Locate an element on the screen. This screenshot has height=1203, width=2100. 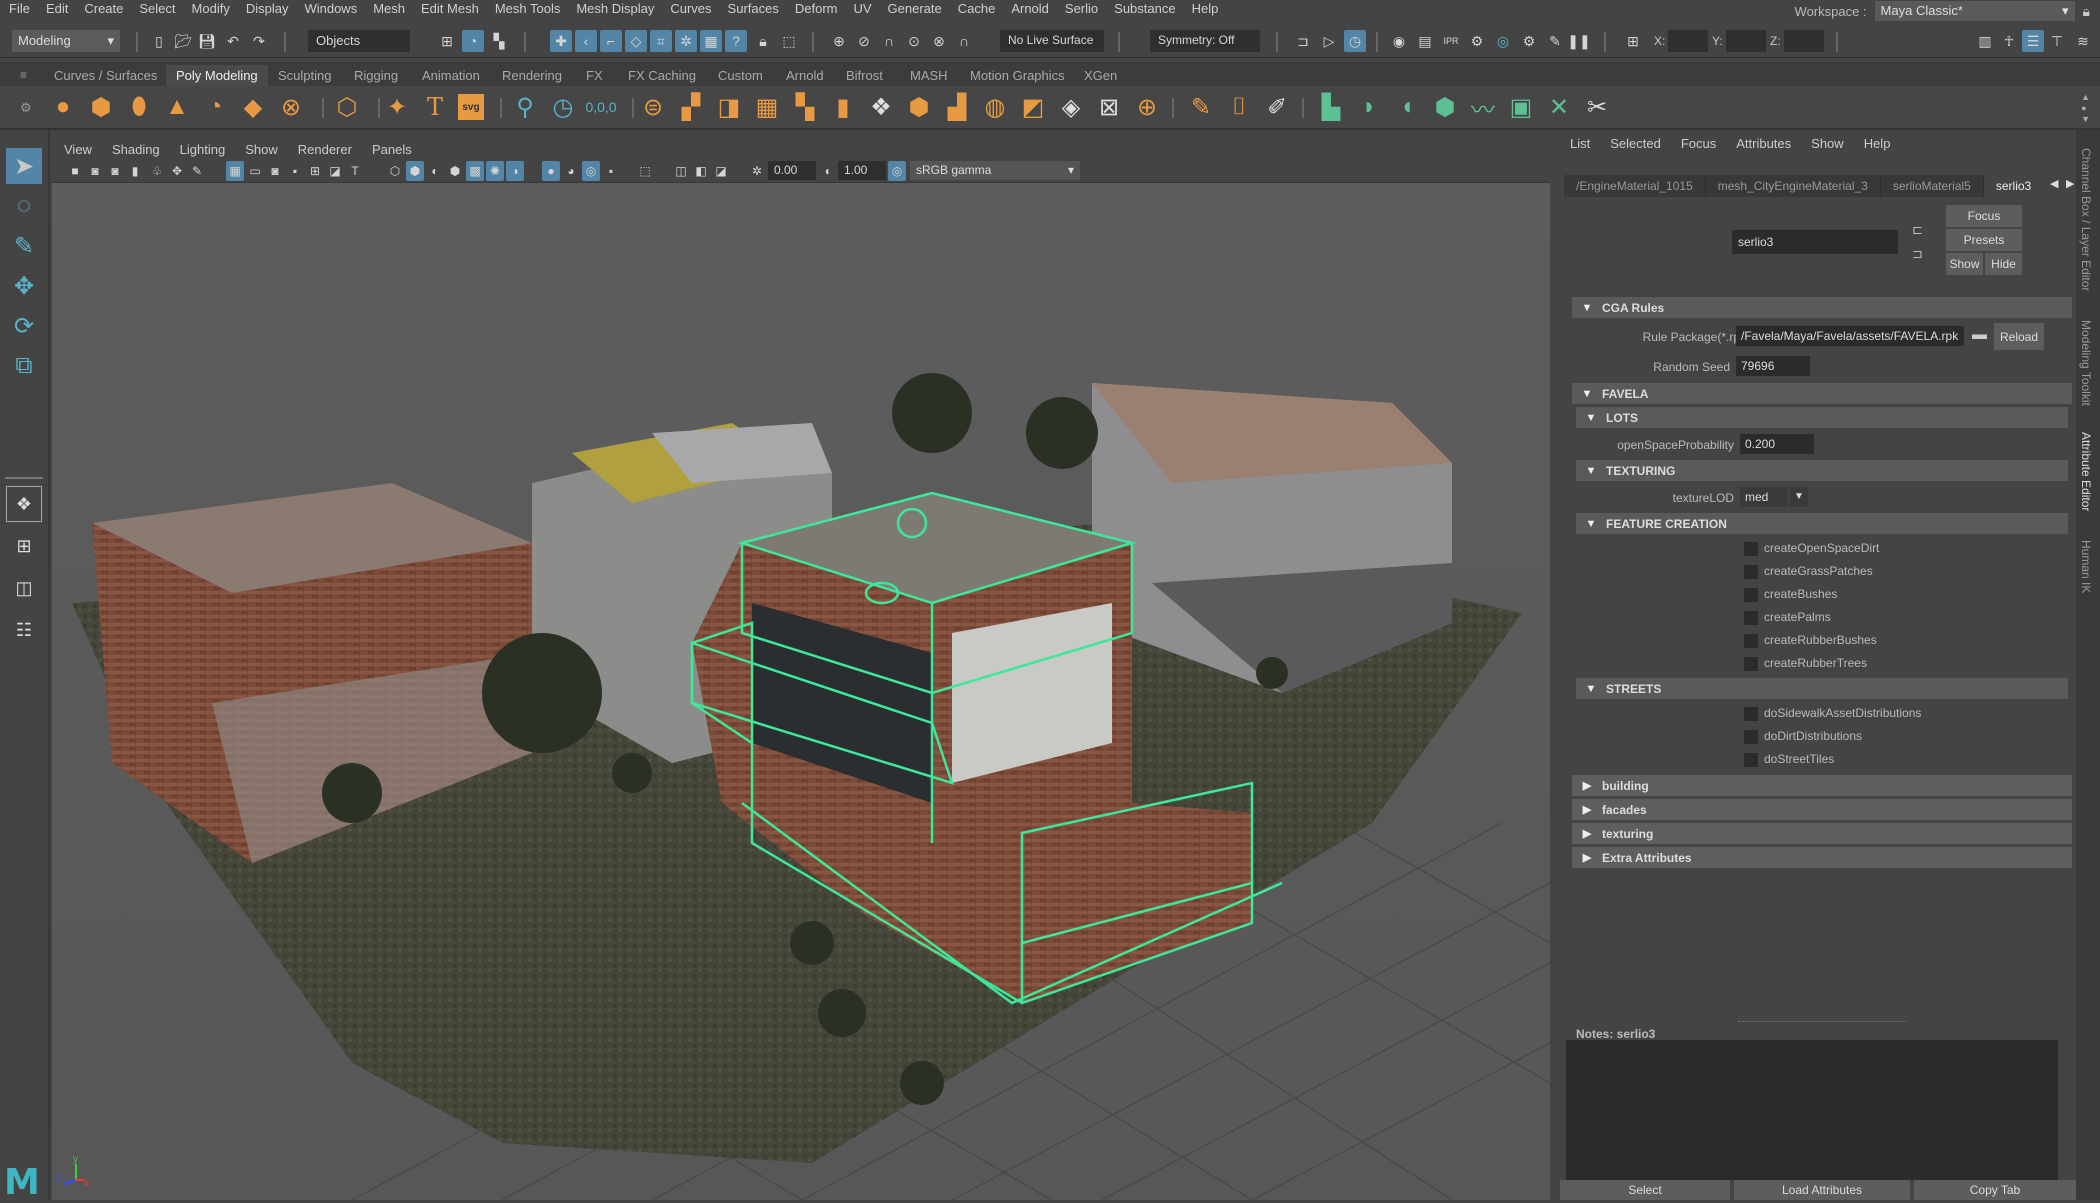
notes-textarea is located at coordinates (1812, 1110).